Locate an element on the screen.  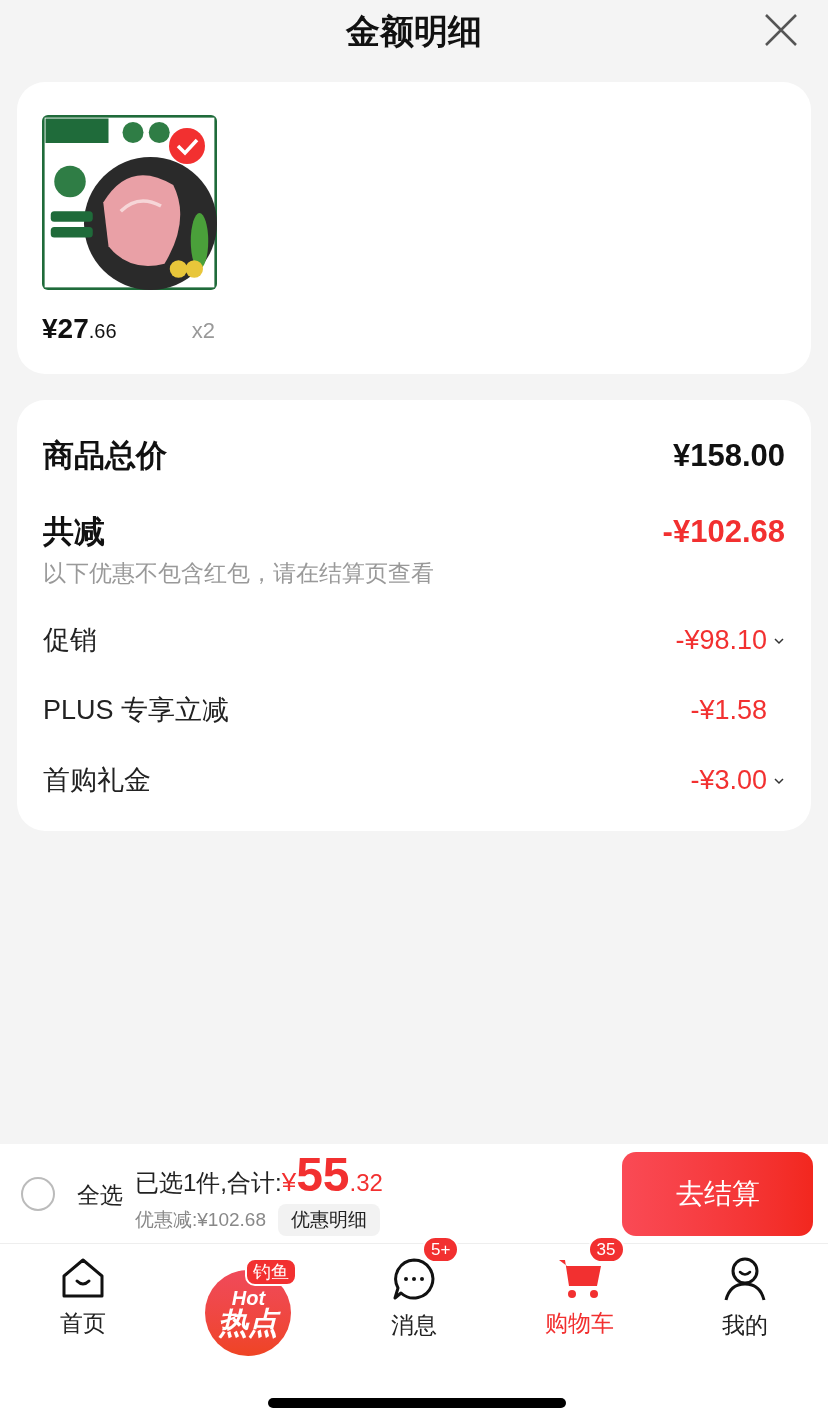
close-icon is located at coordinates (781, 30).